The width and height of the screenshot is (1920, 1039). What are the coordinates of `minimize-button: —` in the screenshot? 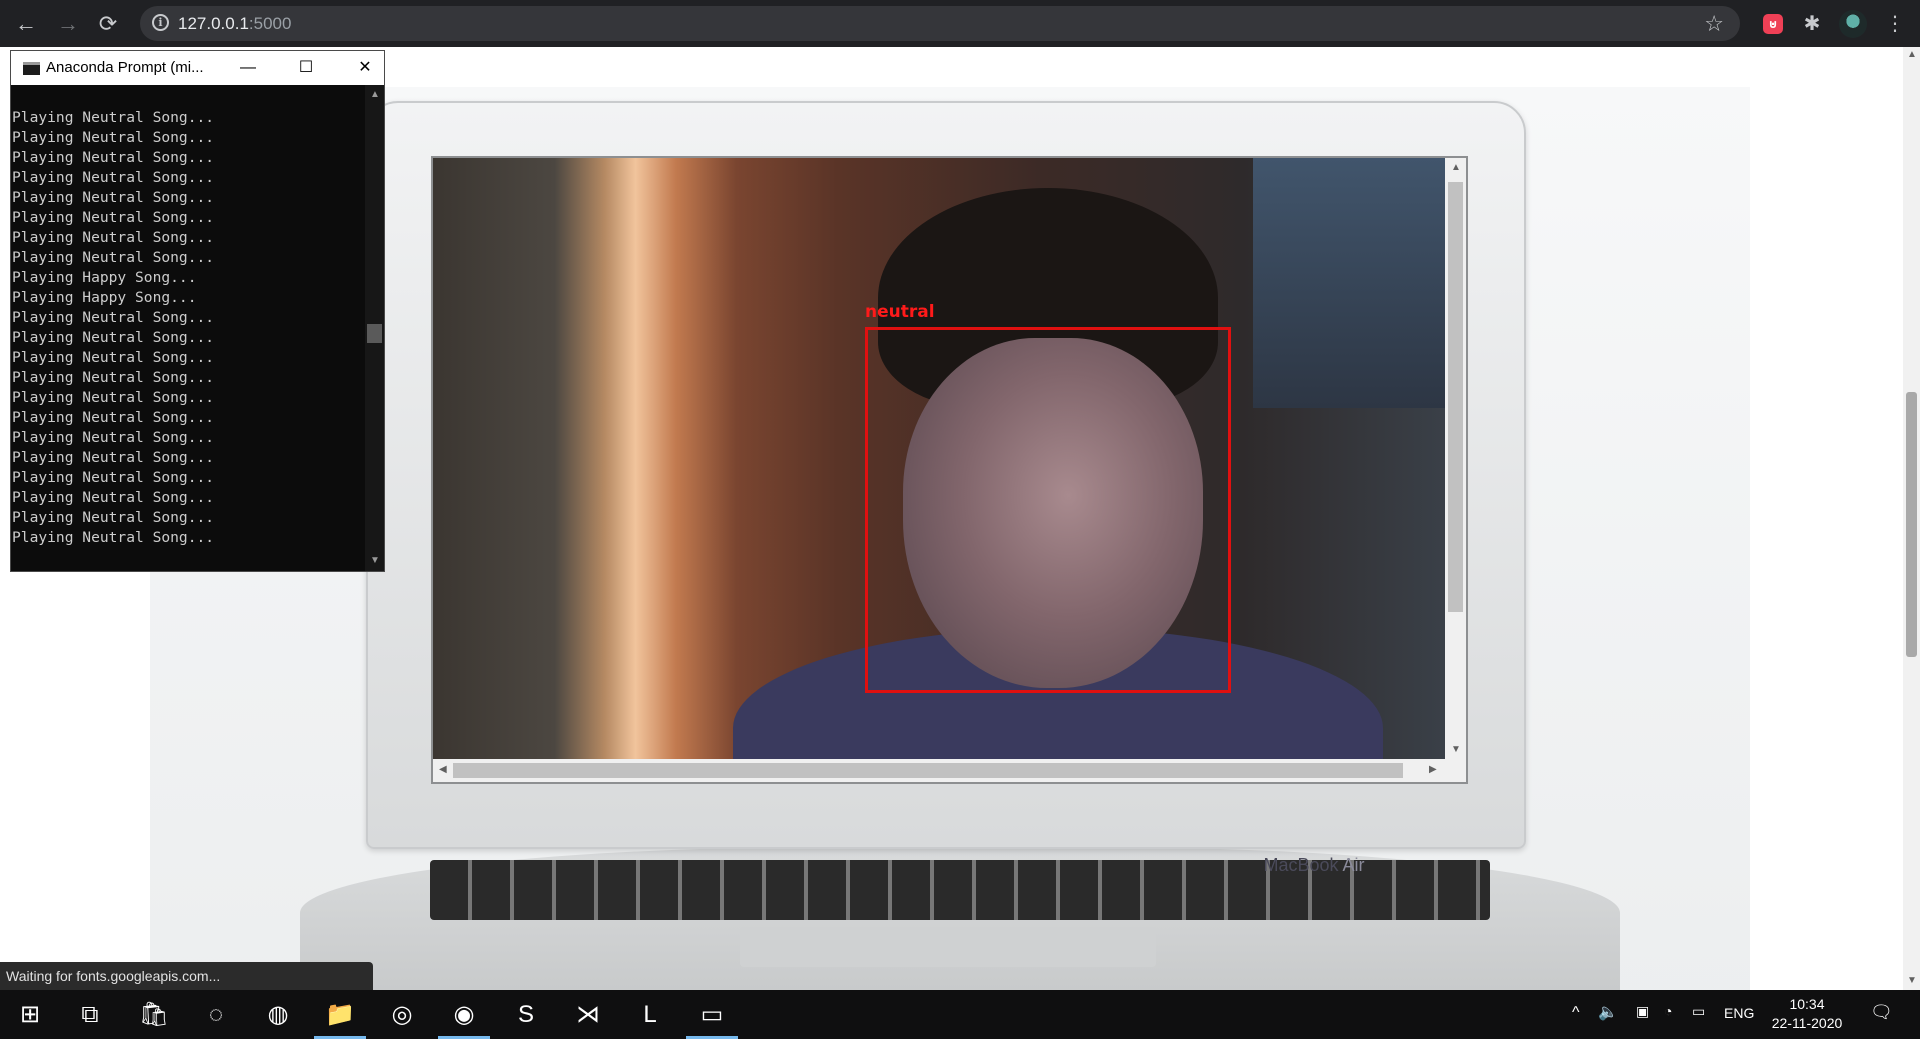 It's located at (248, 68).